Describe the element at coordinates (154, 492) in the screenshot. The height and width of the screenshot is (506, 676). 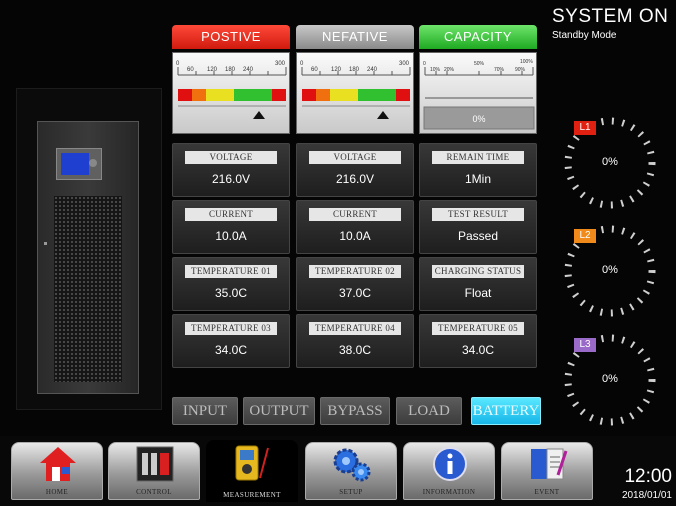
I see `nav-label: CONTROL` at that location.